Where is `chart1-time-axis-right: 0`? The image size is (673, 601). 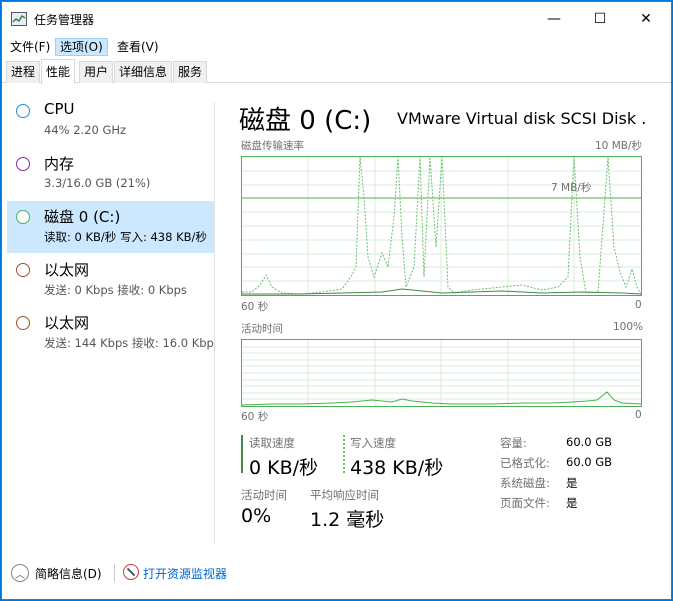
chart1-time-axis-right: 0 is located at coordinates (638, 305).